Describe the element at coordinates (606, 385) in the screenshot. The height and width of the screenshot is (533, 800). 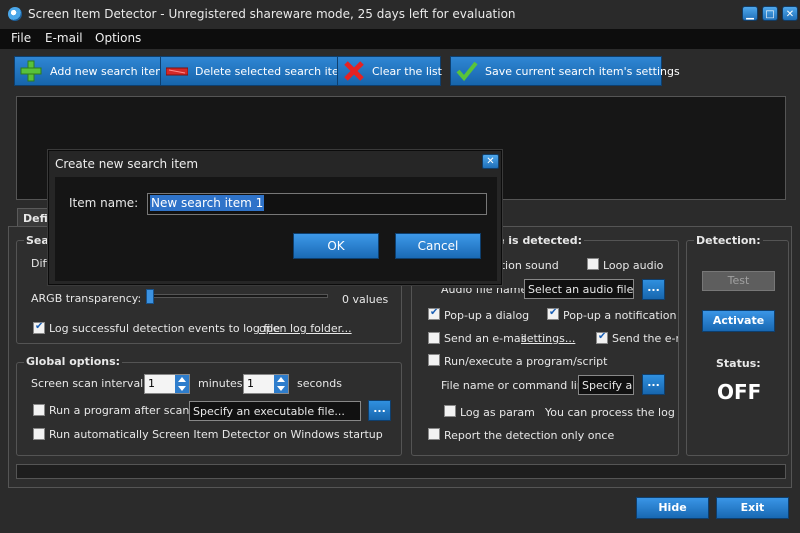
I see `file-command-field: Specify an` at that location.